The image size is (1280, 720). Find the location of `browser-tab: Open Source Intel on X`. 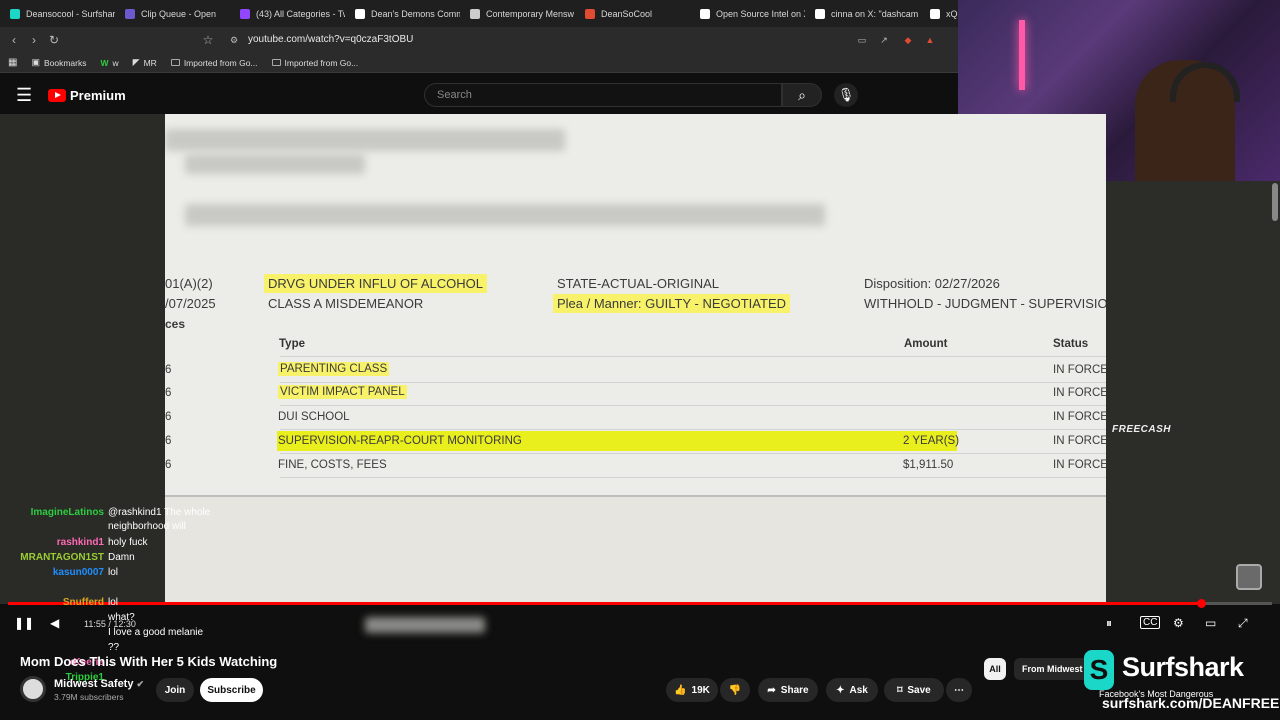

browser-tab: Open Source Intel on X is located at coordinates (747, 13).